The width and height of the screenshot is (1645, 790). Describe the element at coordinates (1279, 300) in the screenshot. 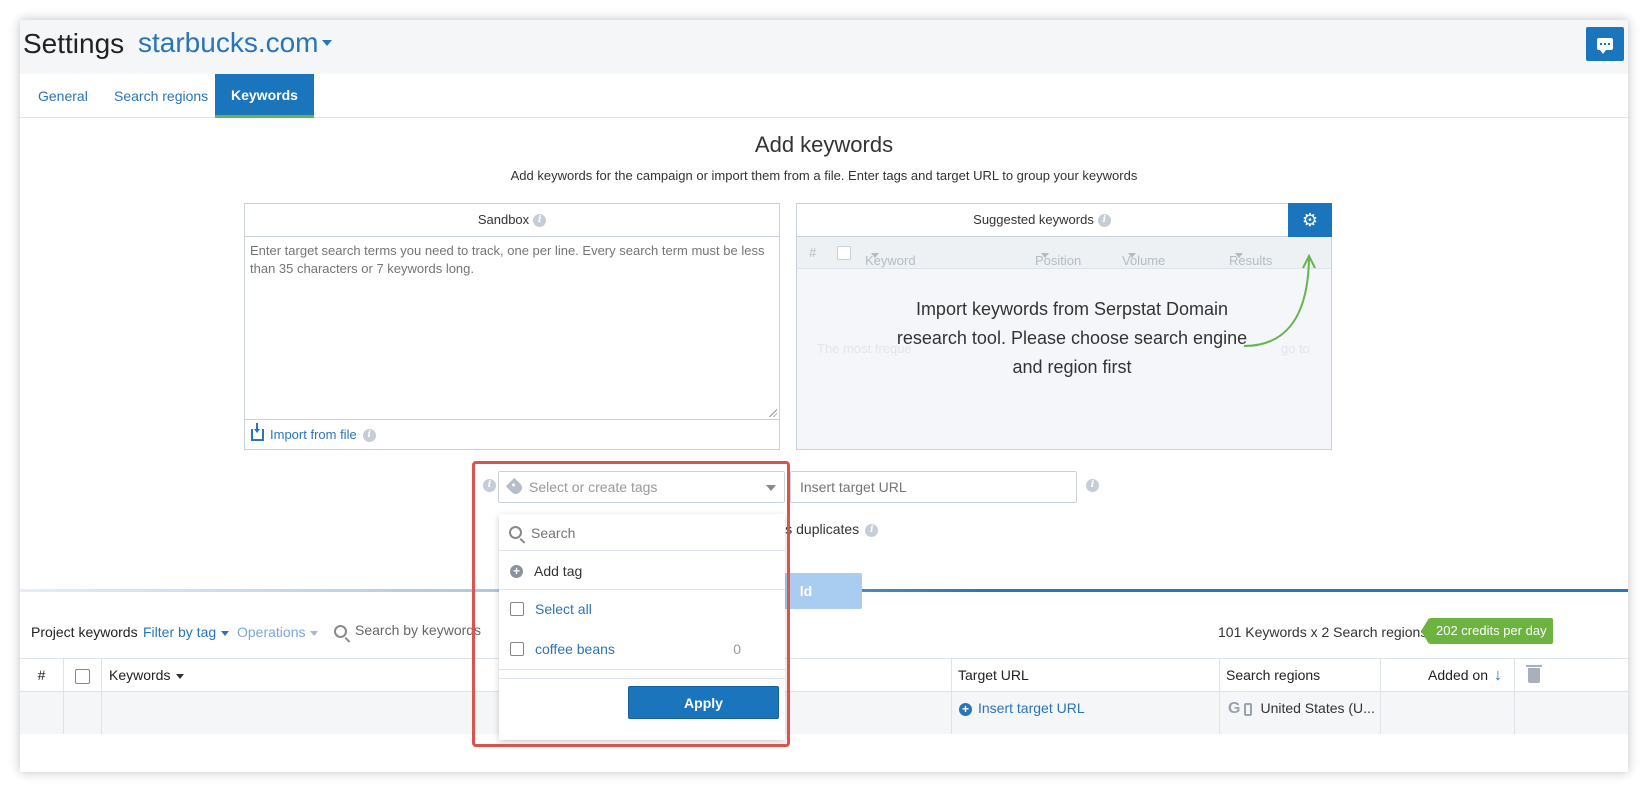

I see `curved-arrow-icon` at that location.